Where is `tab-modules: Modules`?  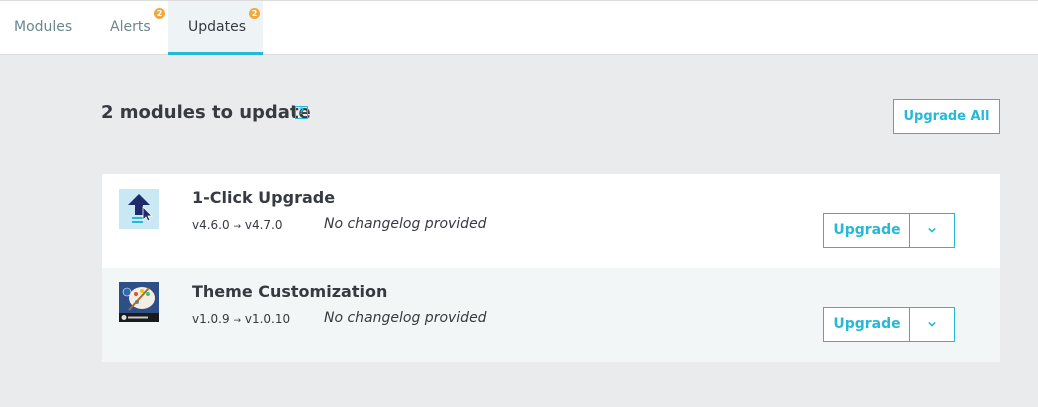
tab-modules: Modules is located at coordinates (46, 28).